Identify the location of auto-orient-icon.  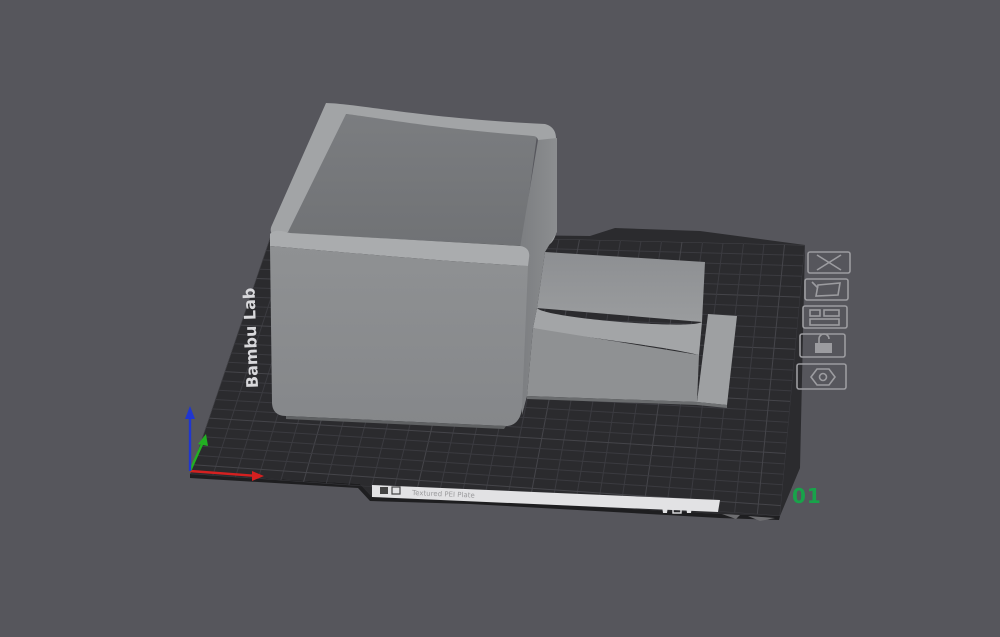
(826, 289).